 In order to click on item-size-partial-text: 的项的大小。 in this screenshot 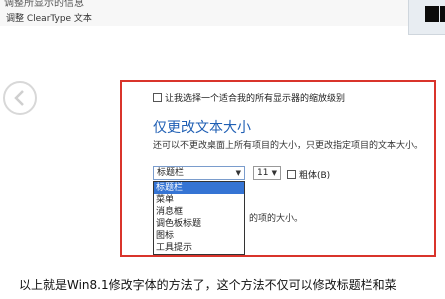, I will do `click(276, 219)`.